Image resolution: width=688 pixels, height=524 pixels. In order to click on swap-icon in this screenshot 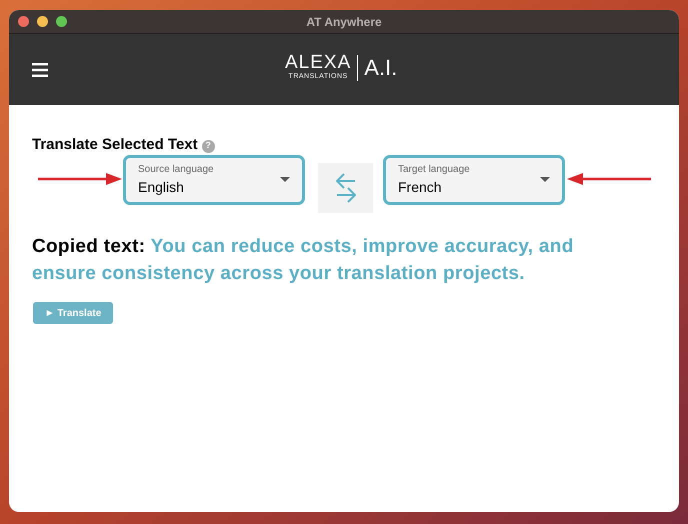, I will do `click(346, 188)`.